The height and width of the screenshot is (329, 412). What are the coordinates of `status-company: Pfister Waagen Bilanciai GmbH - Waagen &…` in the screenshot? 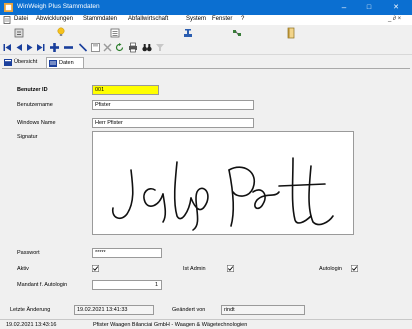 It's located at (170, 325).